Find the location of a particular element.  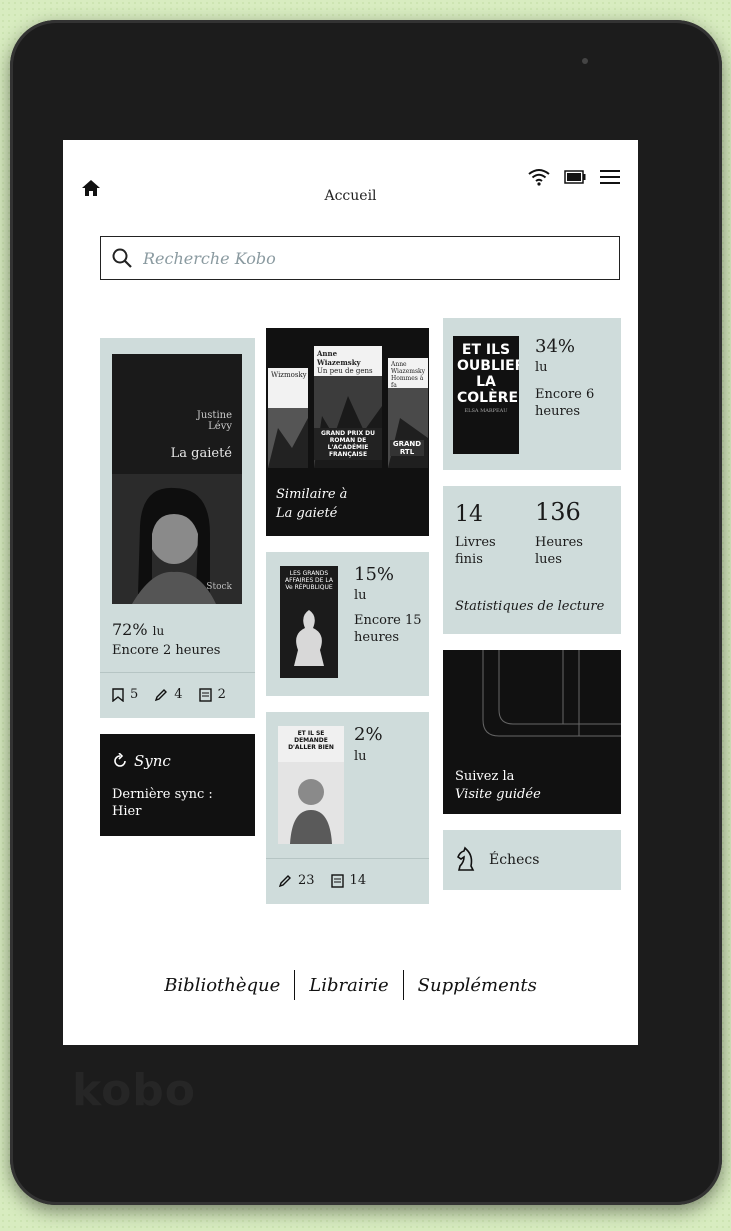

guided-tour-tile: Suivez la Visite guidée is located at coordinates (532, 732).